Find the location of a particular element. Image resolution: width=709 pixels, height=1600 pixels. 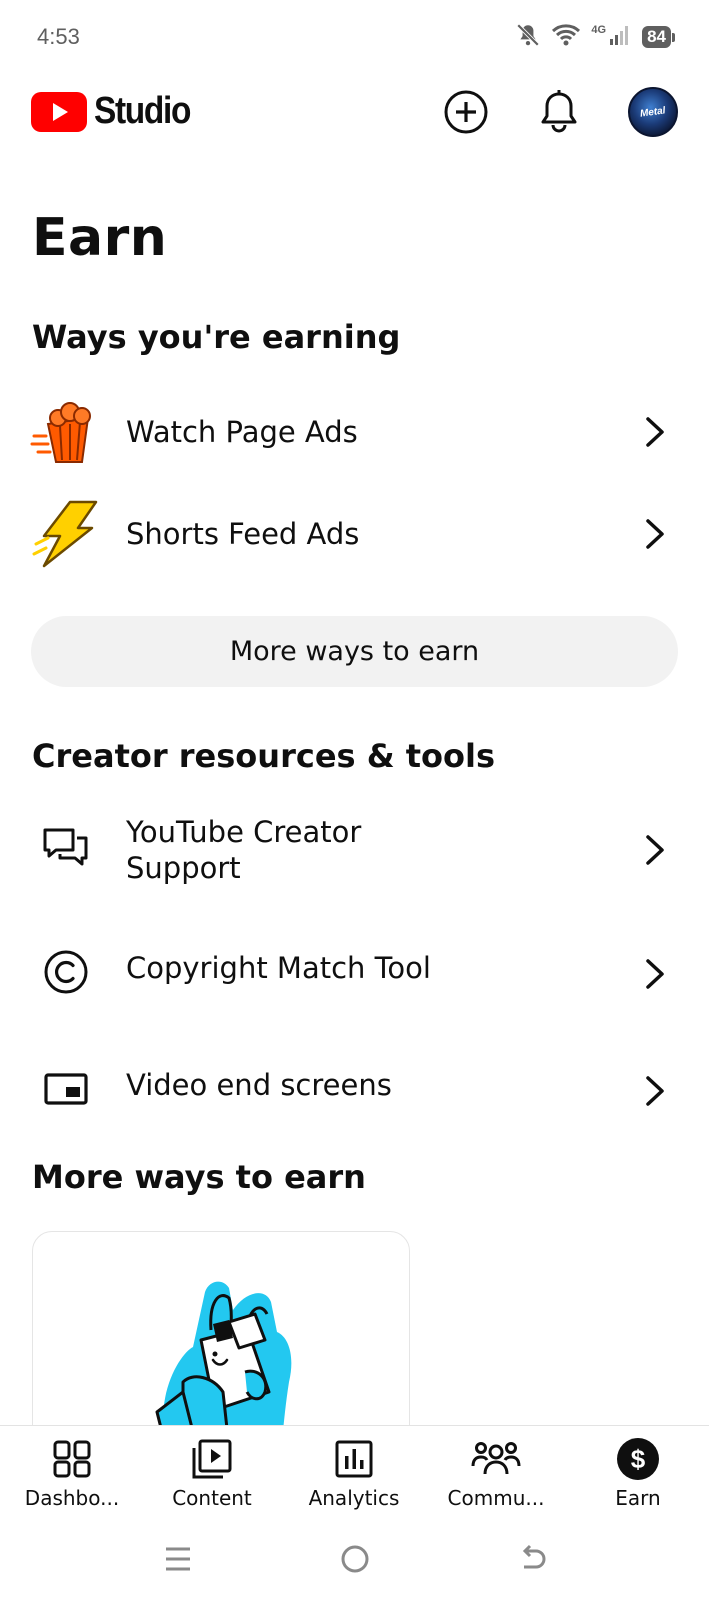

network-type: 4G is located at coordinates (599, 30).